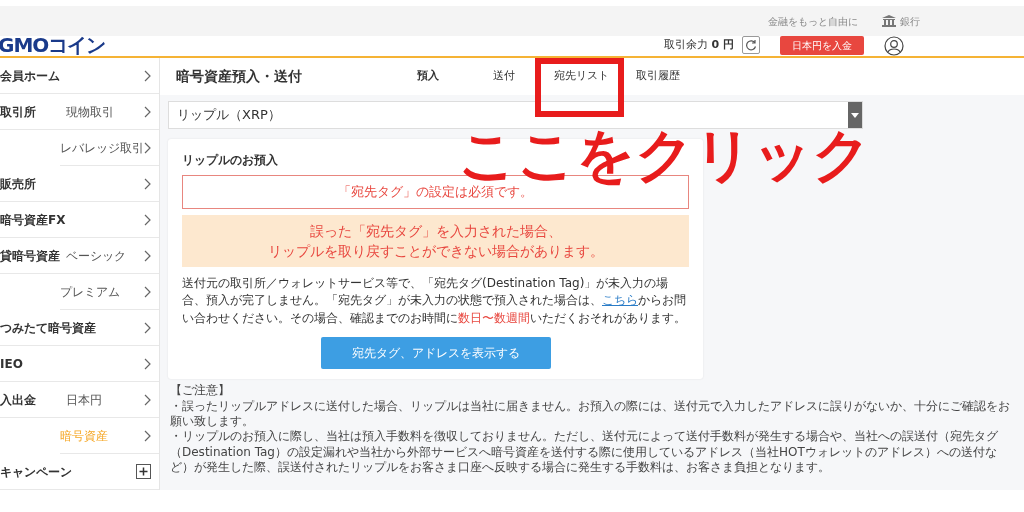  Describe the element at coordinates (90, 111) in the screenshot. I see `sidebar-subitem: 現物取引` at that location.